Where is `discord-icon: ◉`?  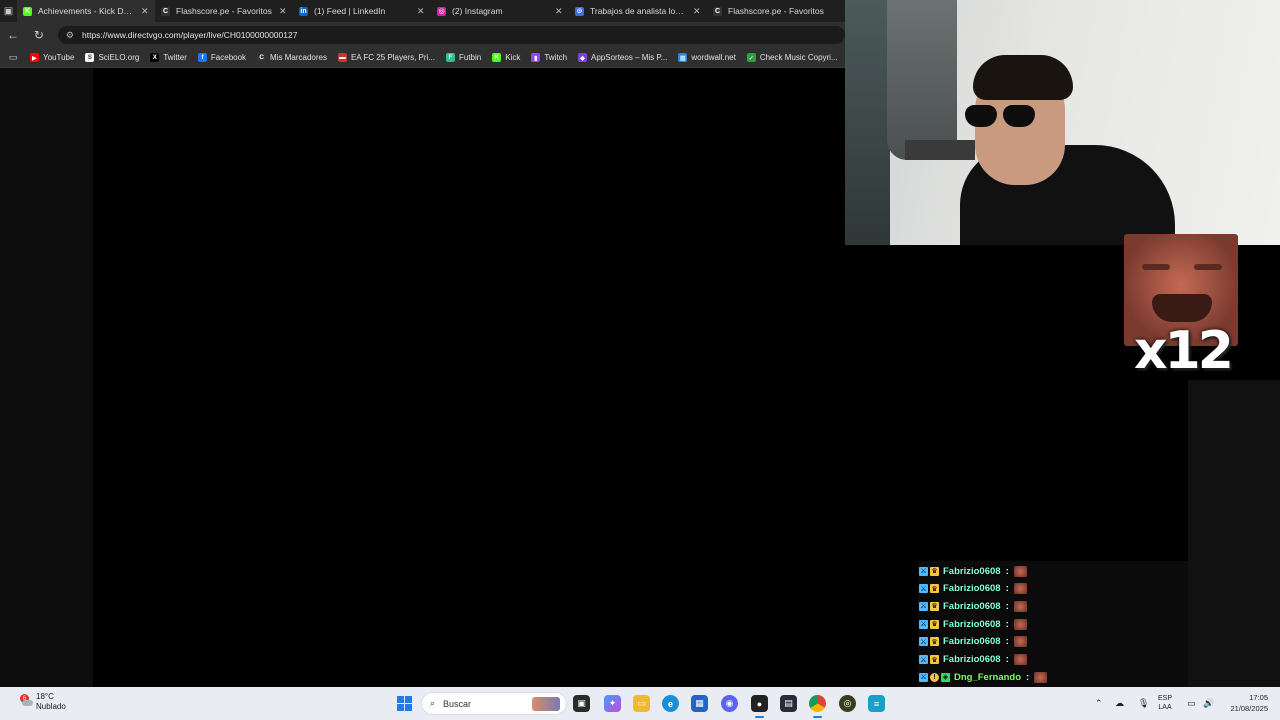
discord-icon: ◉ is located at coordinates (729, 703).